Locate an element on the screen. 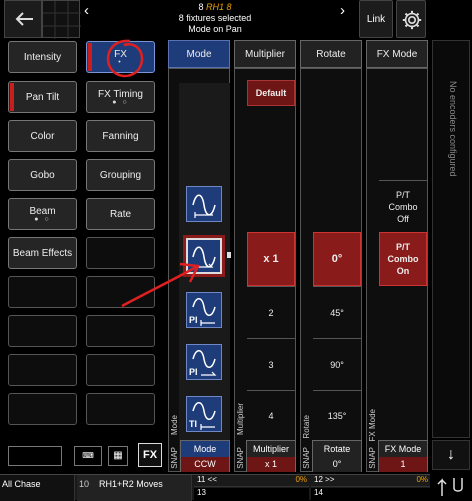 The width and height of the screenshot is (472, 501). value-label: 0° is located at coordinates (337, 259).